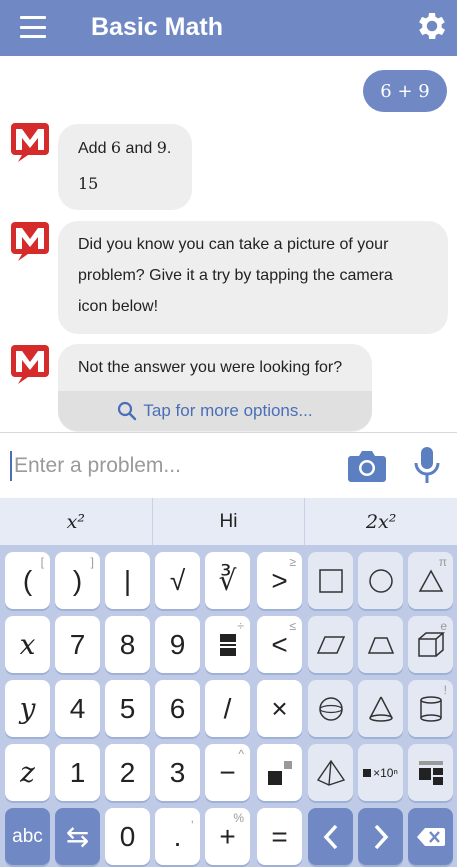 The width and height of the screenshot is (457, 867). I want to click on key-sphere, so click(330, 708).